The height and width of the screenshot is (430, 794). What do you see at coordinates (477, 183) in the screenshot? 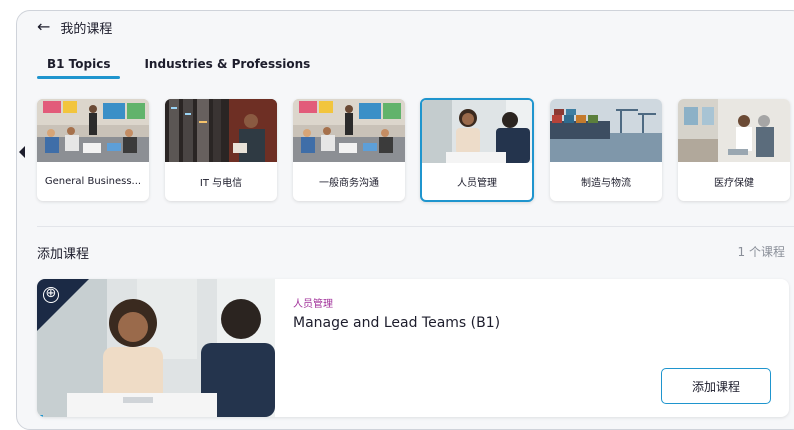
I see `topic-label: 人员管理` at bounding box center [477, 183].